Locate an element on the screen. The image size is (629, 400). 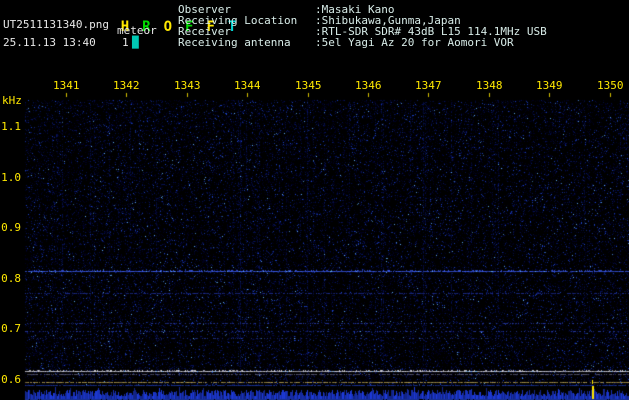
header-label: Receiving antenna is located at coordinates (234, 42).